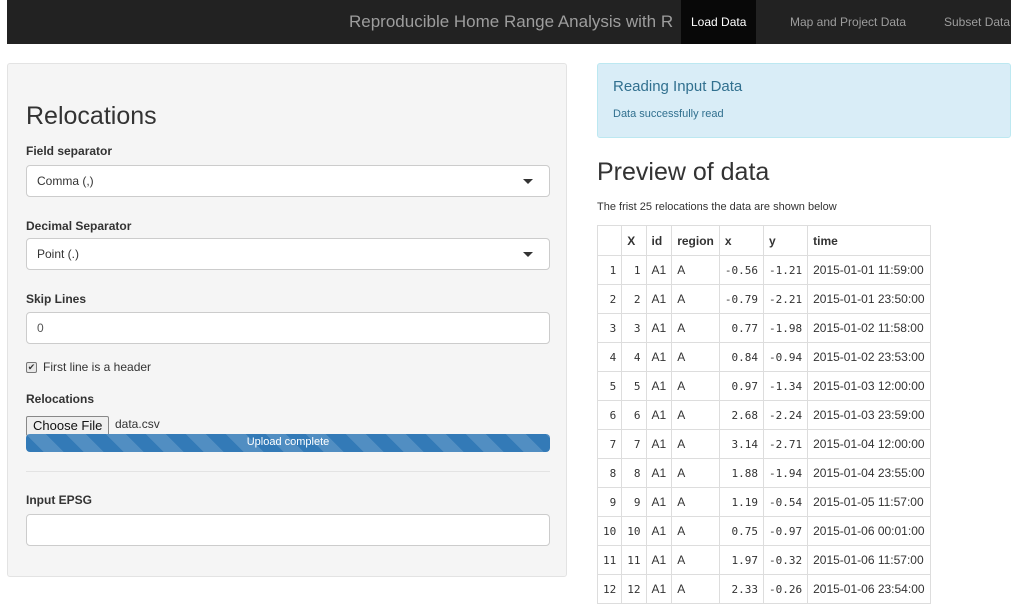 The width and height of the screenshot is (1011, 604). Describe the element at coordinates (785, 240) in the screenshot. I see `column-header: y` at that location.